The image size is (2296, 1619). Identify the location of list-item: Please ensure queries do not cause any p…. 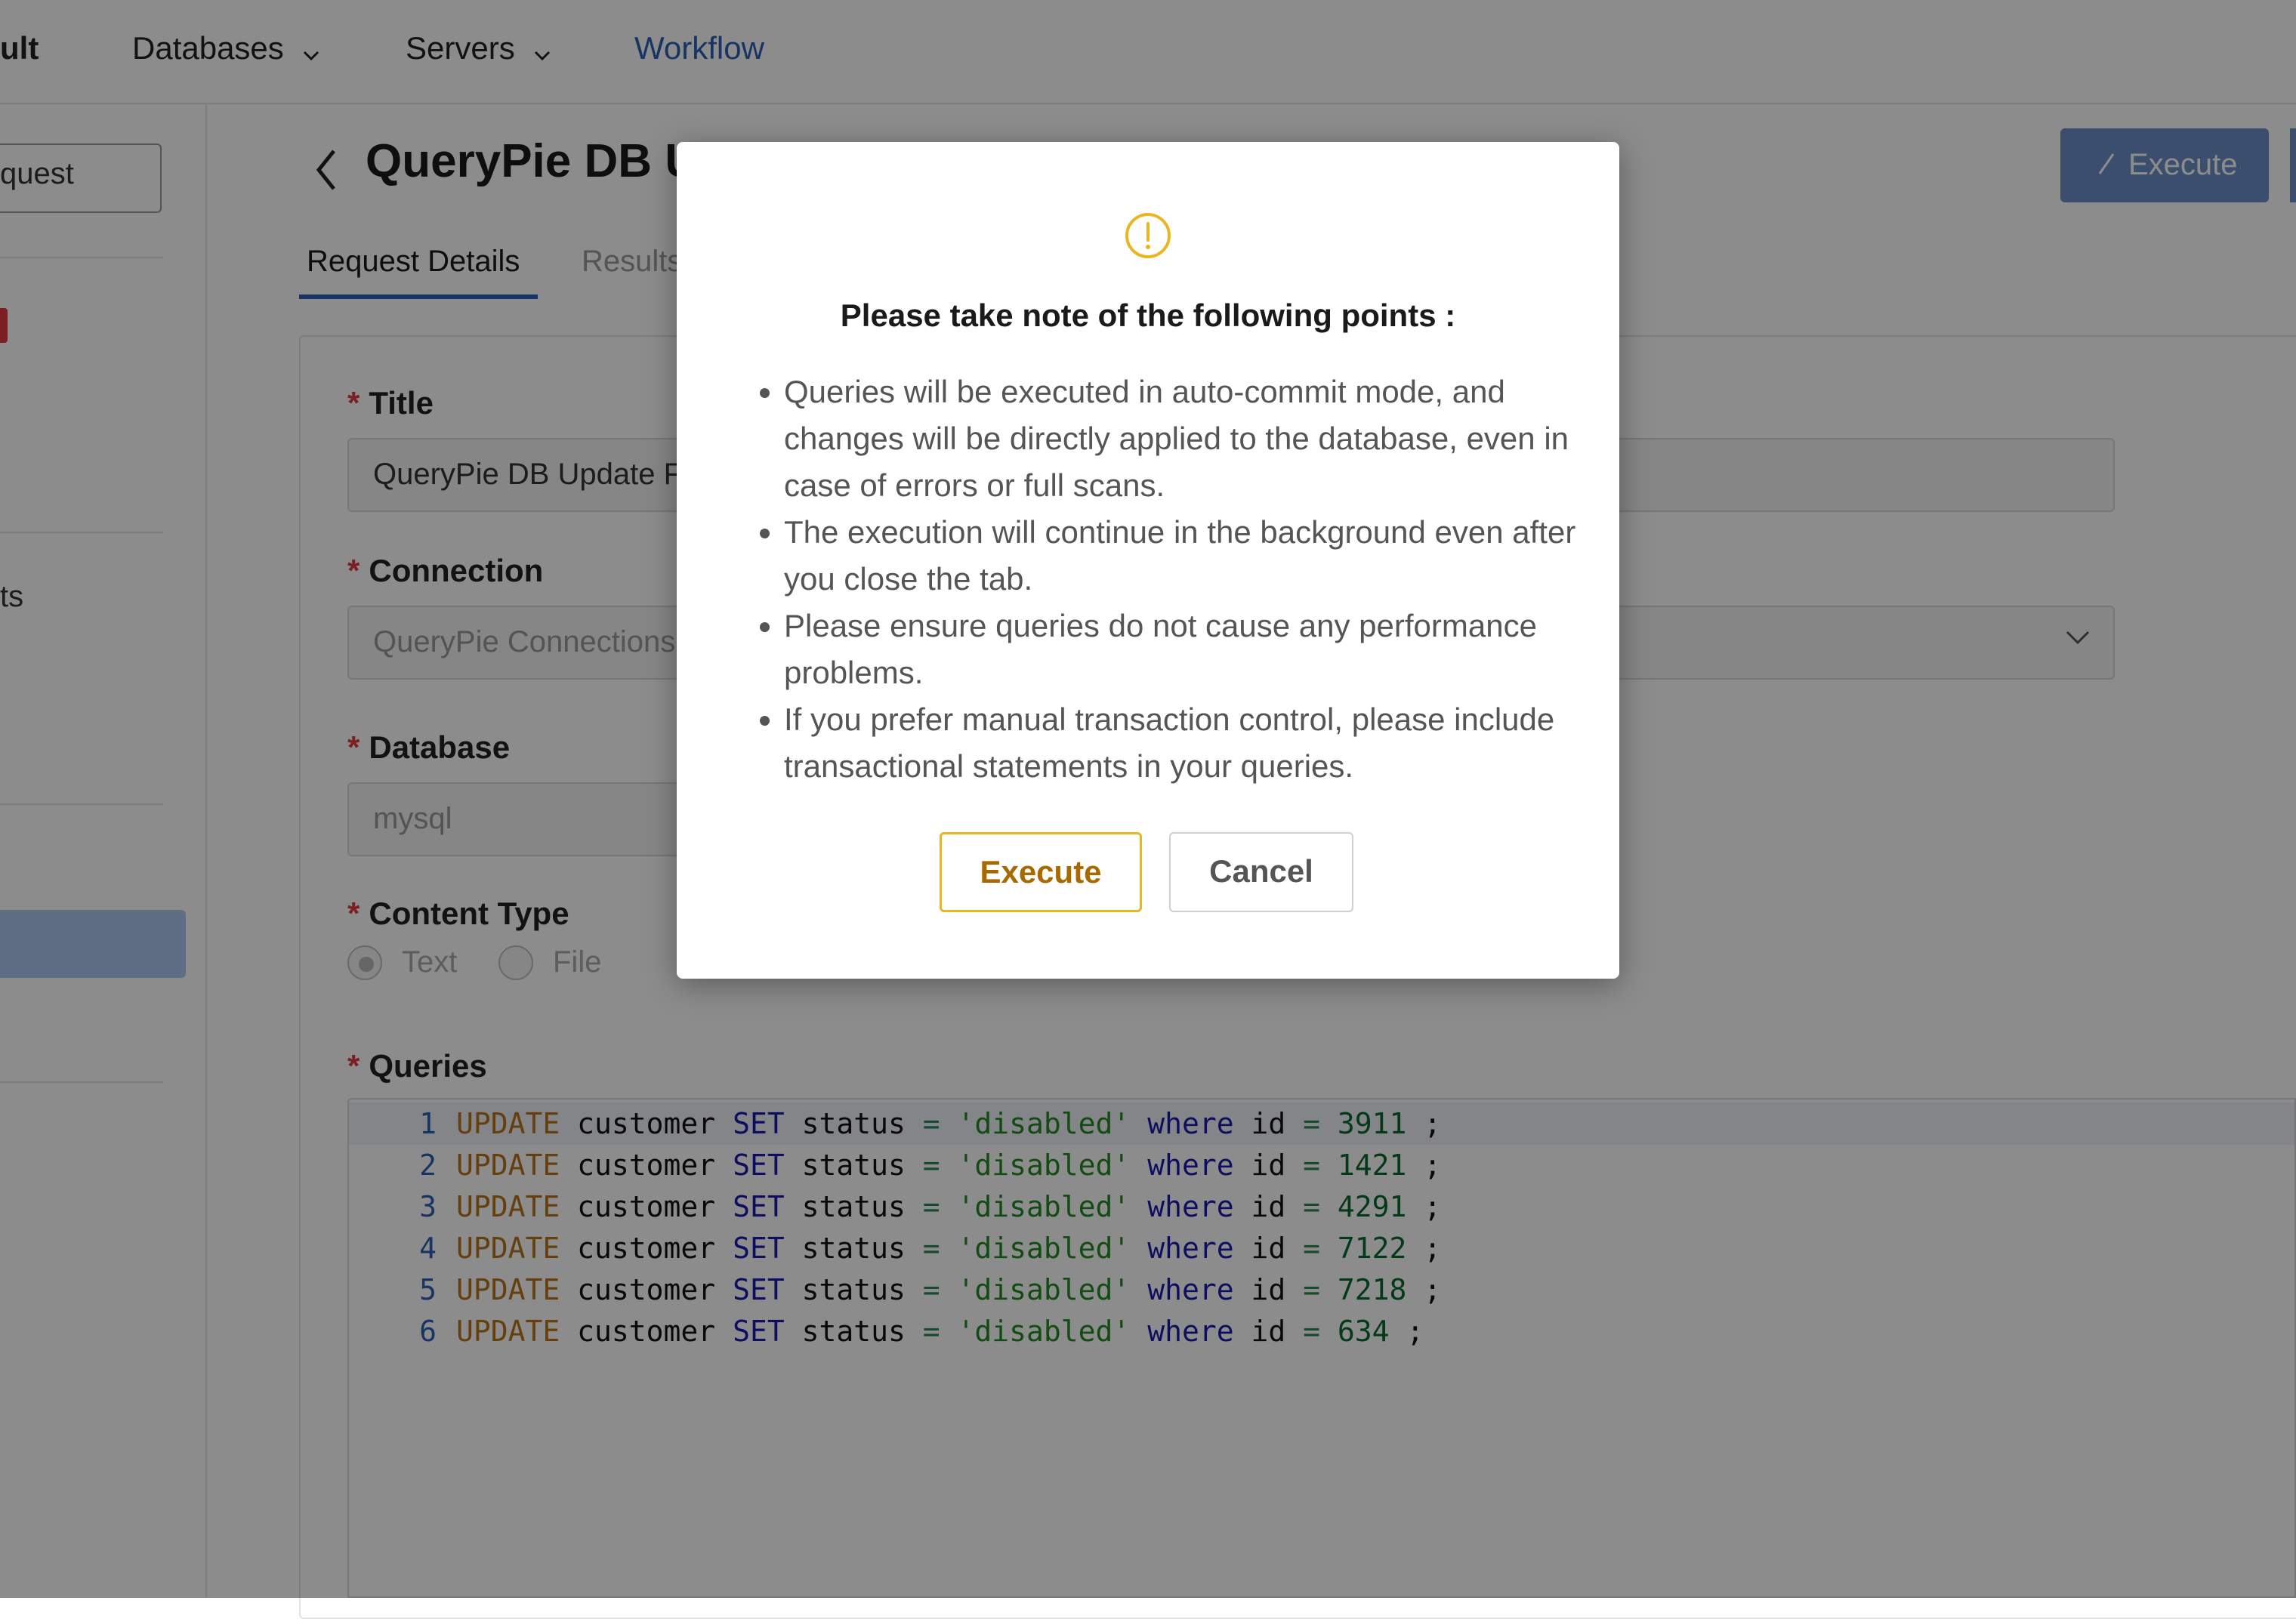
(1186, 649).